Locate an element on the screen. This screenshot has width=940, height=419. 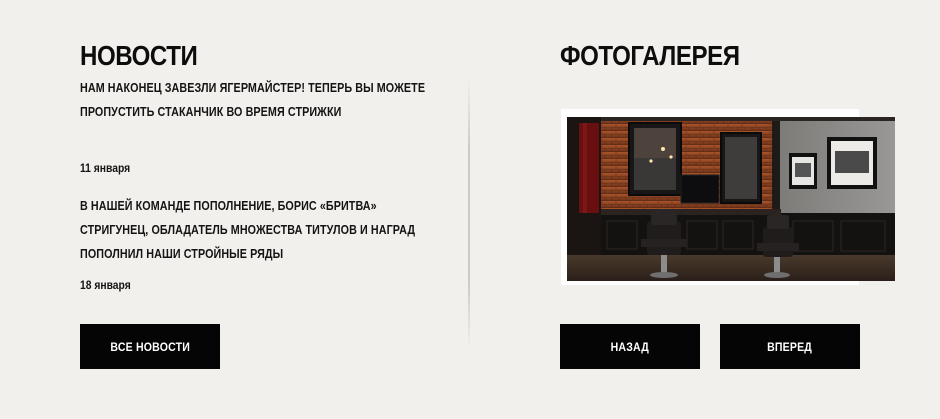
prev-button: НАЗАД is located at coordinates (630, 346).